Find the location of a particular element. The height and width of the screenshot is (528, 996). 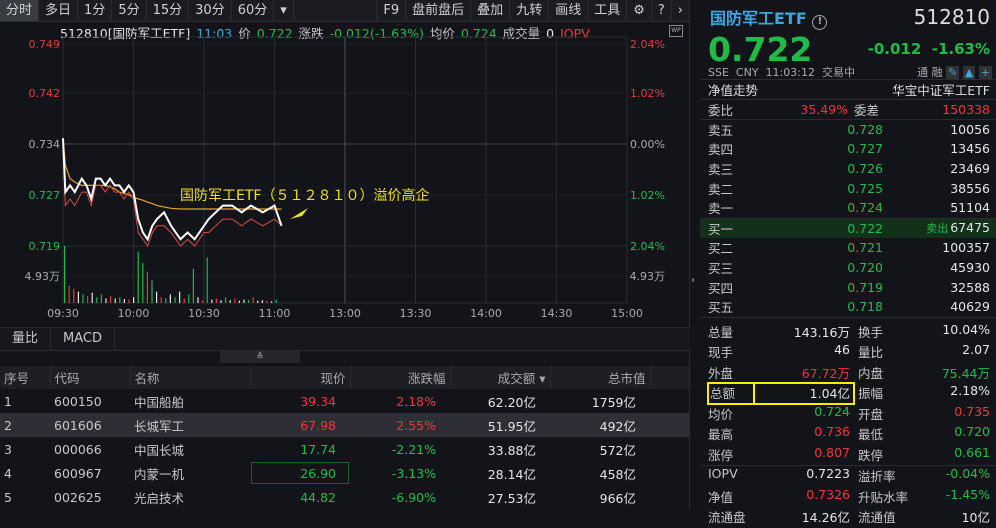

stat-value: 10亿 is located at coordinates (975, 518).